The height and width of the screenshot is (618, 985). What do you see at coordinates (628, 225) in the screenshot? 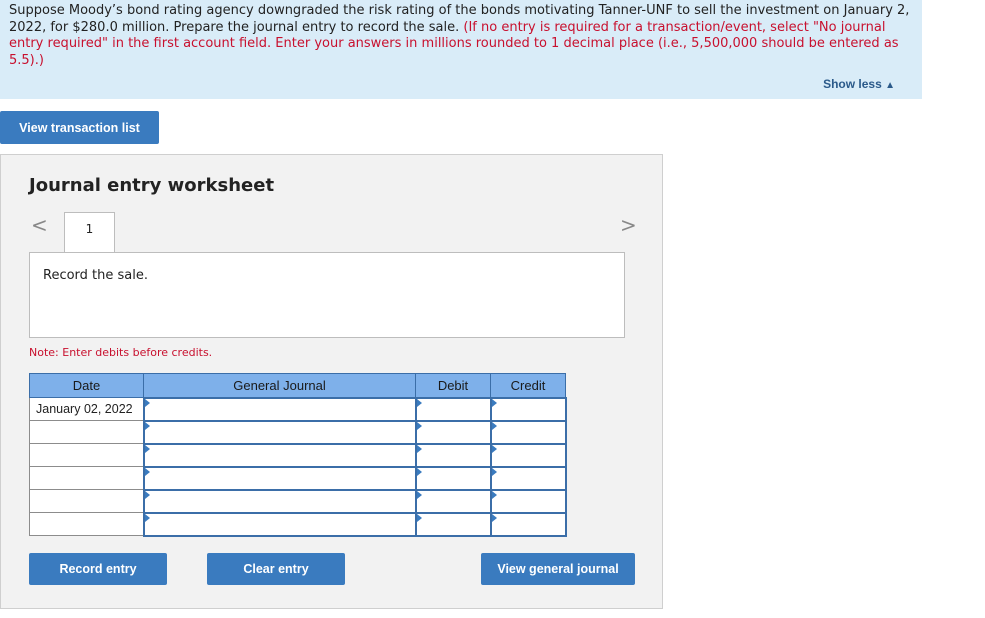
I see `next-arrow-icon: >` at bounding box center [628, 225].